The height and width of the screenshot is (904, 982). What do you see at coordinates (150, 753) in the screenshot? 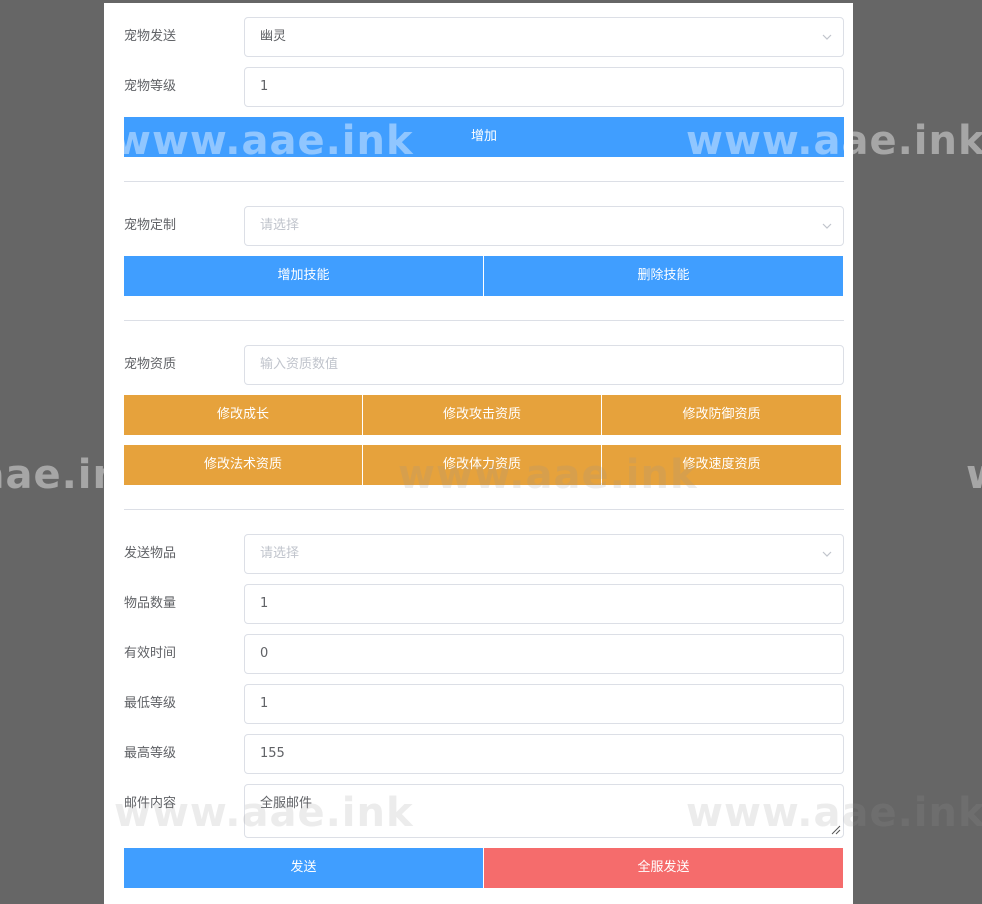
I see `max-level-label: 最高等级` at bounding box center [150, 753].